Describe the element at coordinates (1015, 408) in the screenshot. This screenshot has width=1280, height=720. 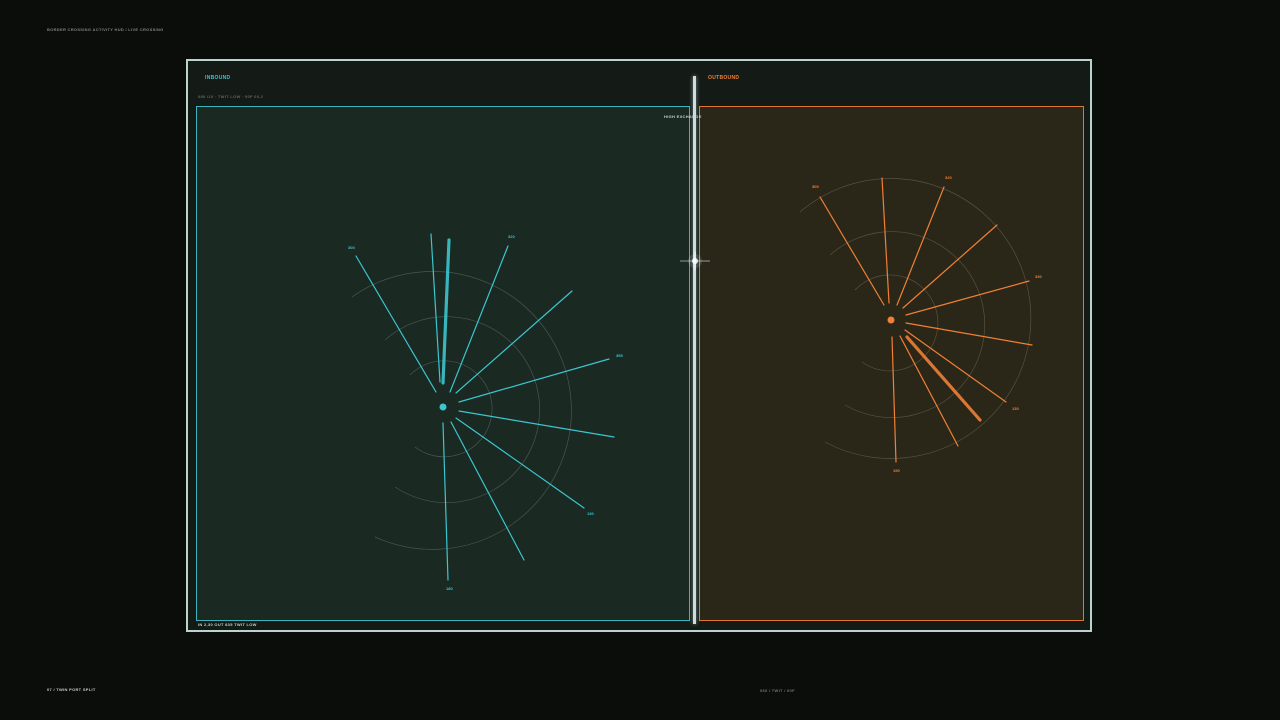
I see `outbound-spoke-label: 130` at that location.